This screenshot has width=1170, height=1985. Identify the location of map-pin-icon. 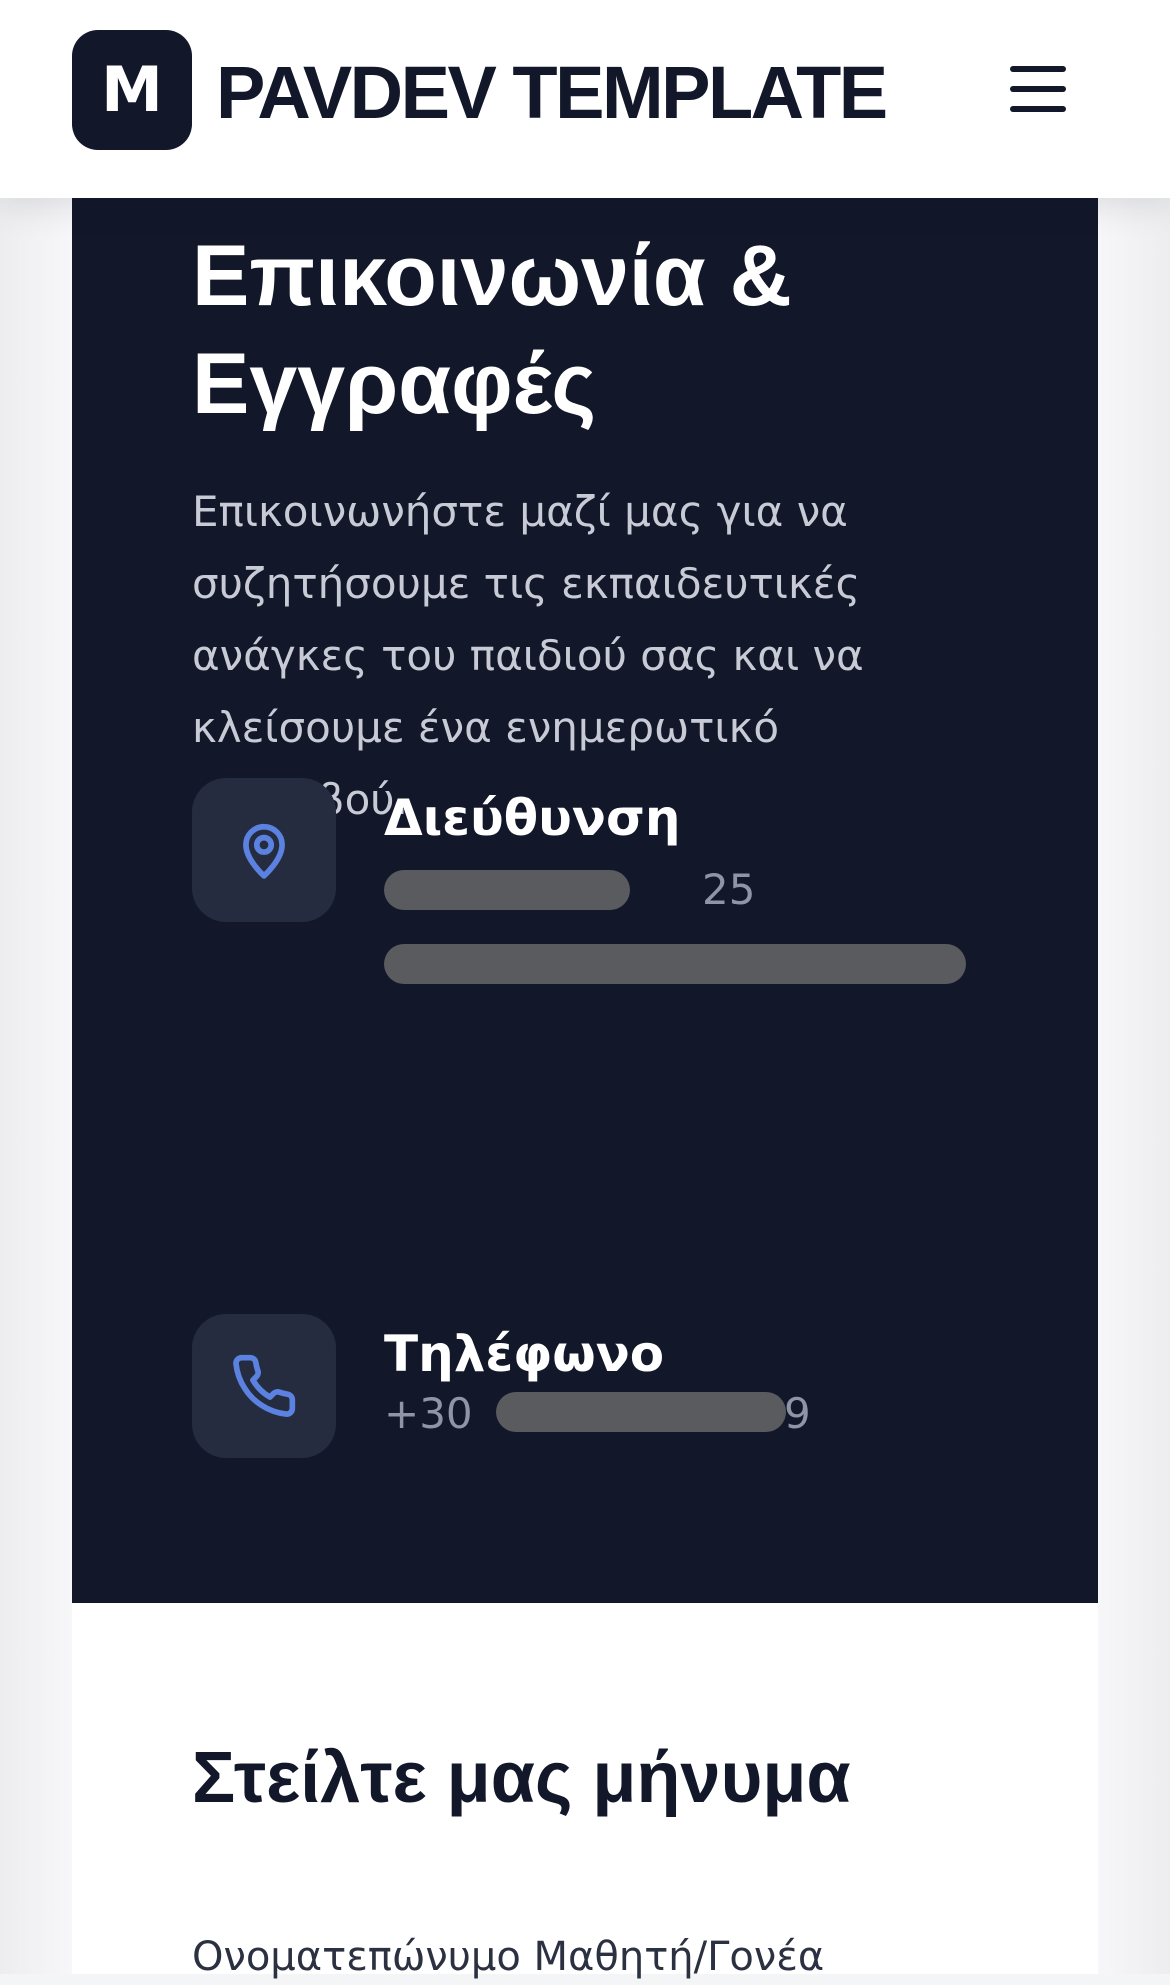
(264, 851).